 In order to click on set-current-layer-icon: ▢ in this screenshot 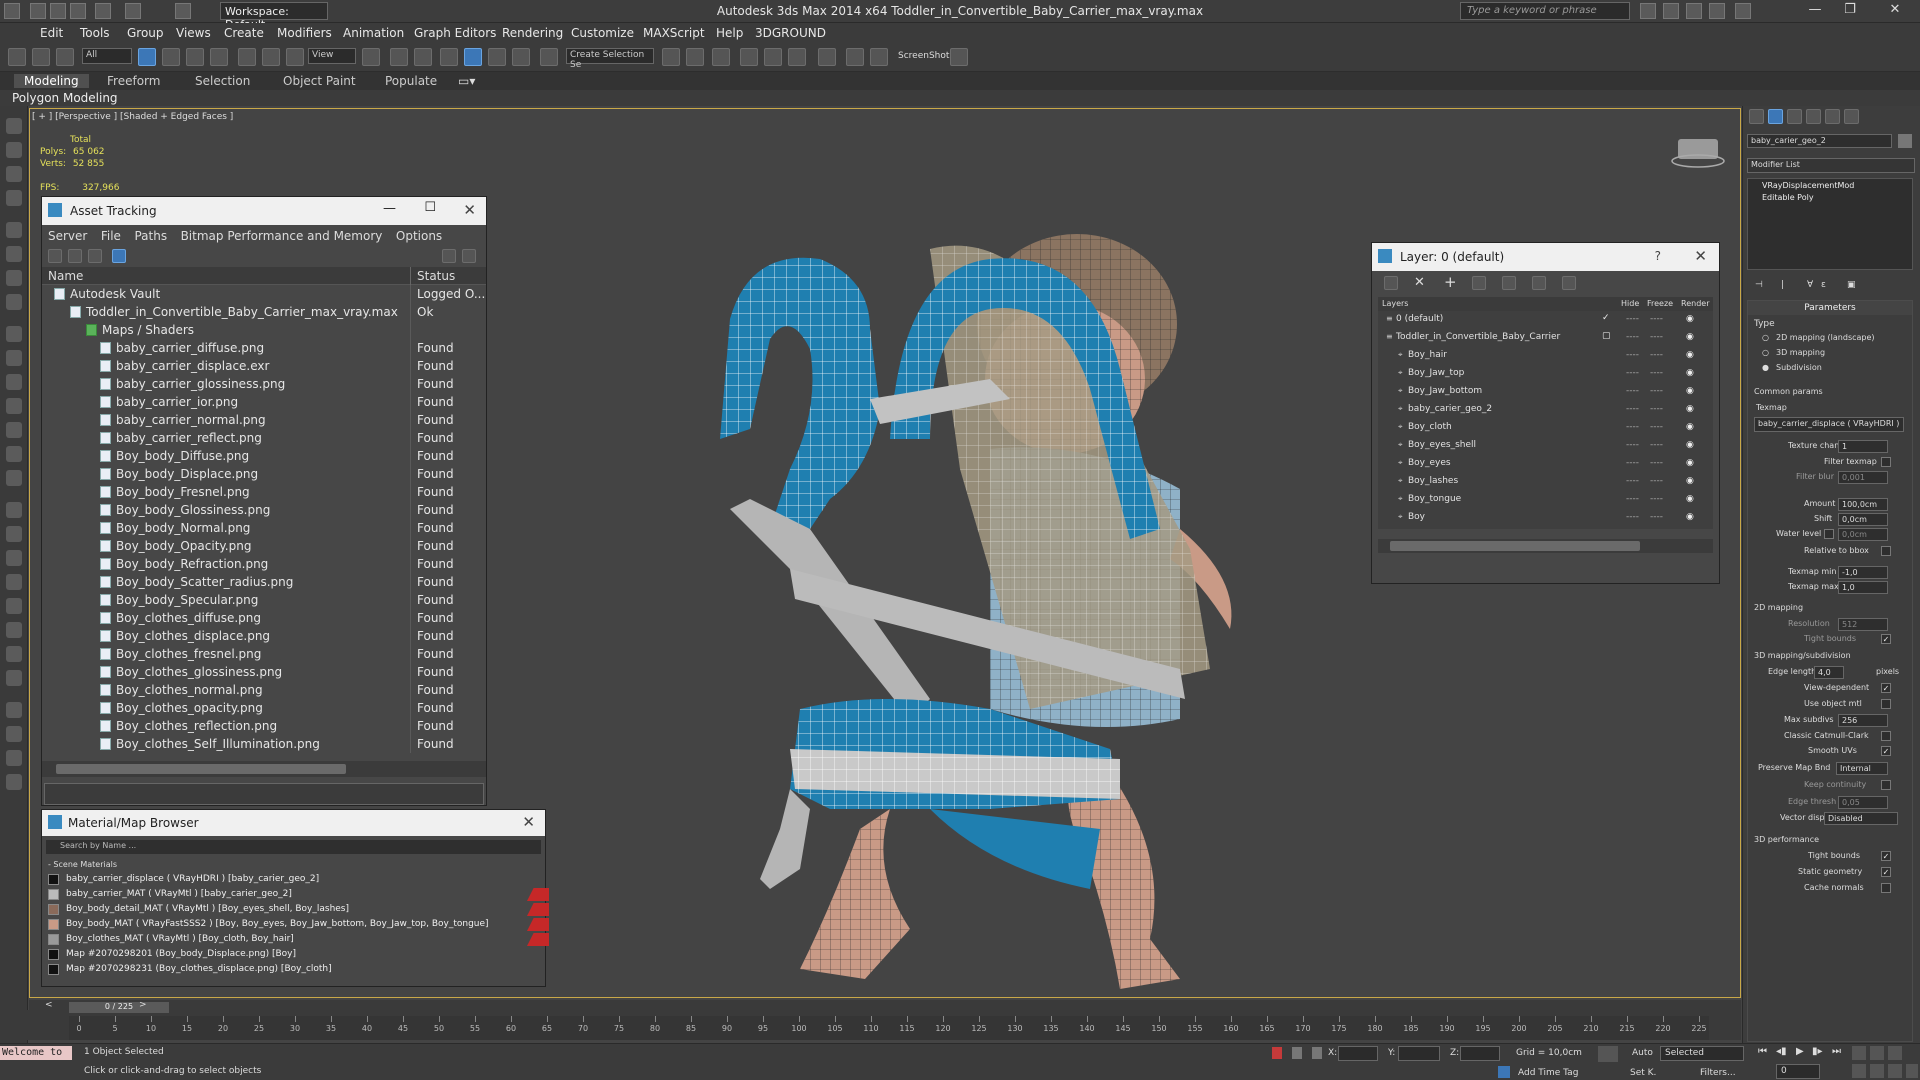, I will do `click(1606, 336)`.